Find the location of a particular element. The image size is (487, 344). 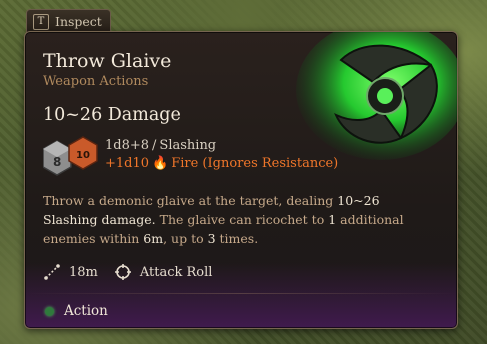

damage-total: 10~26 Damage is located at coordinates (112, 115).